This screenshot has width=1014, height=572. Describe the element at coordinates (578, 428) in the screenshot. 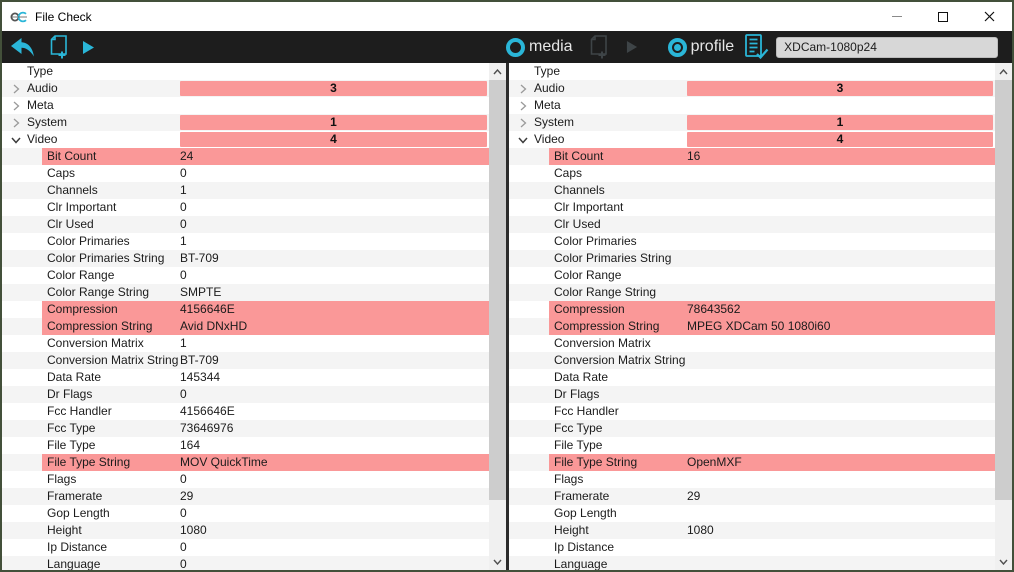

I see `row-label: Fcc Type` at that location.